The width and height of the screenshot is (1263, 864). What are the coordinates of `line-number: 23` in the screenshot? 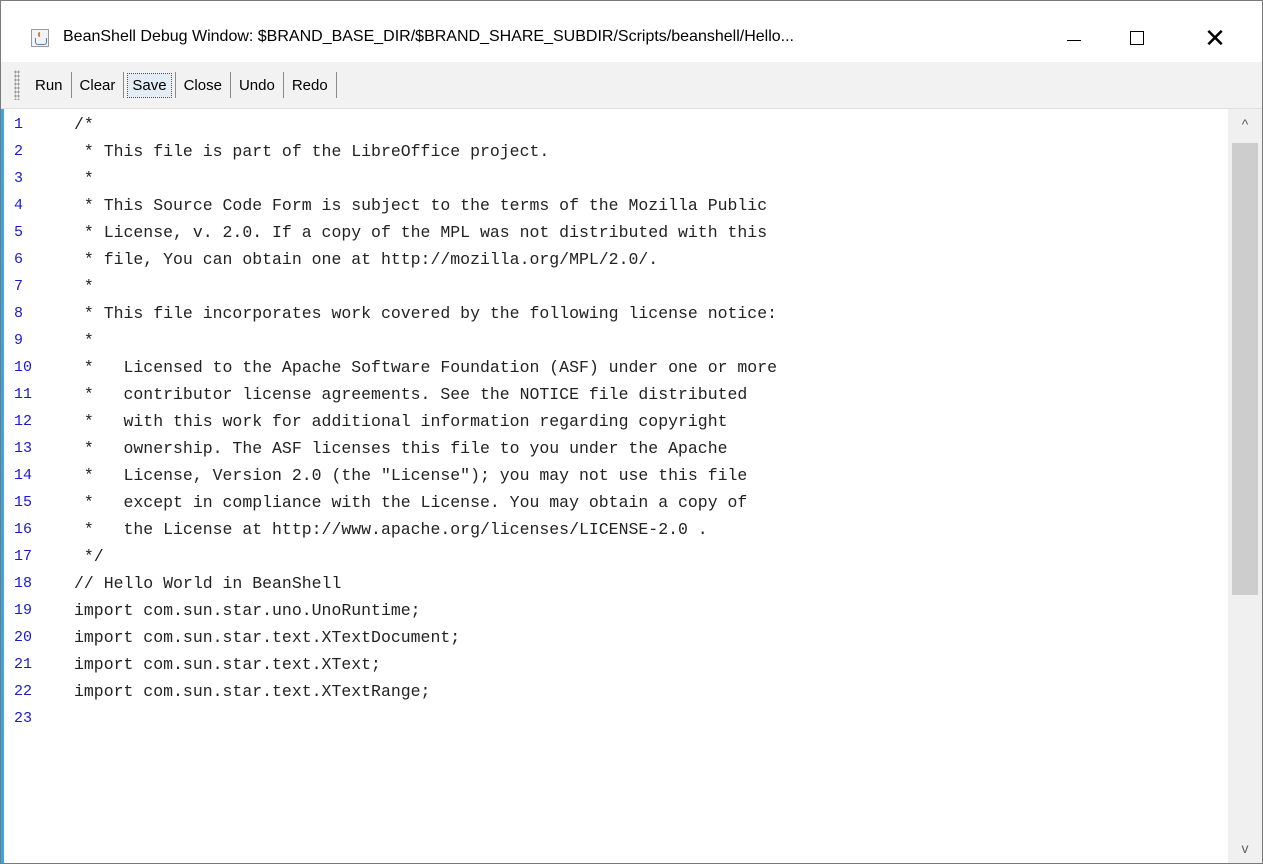 It's located at (23, 718).